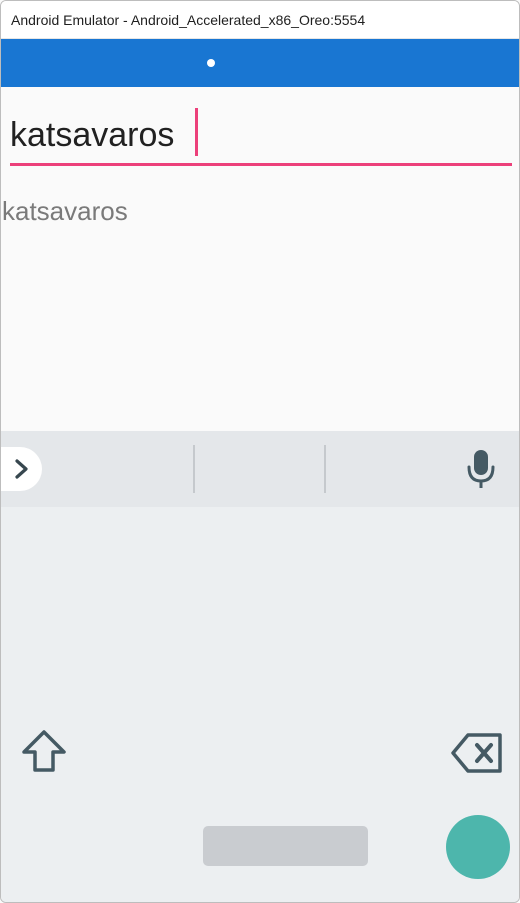  I want to click on search-field: katsavaros, so click(261, 135).